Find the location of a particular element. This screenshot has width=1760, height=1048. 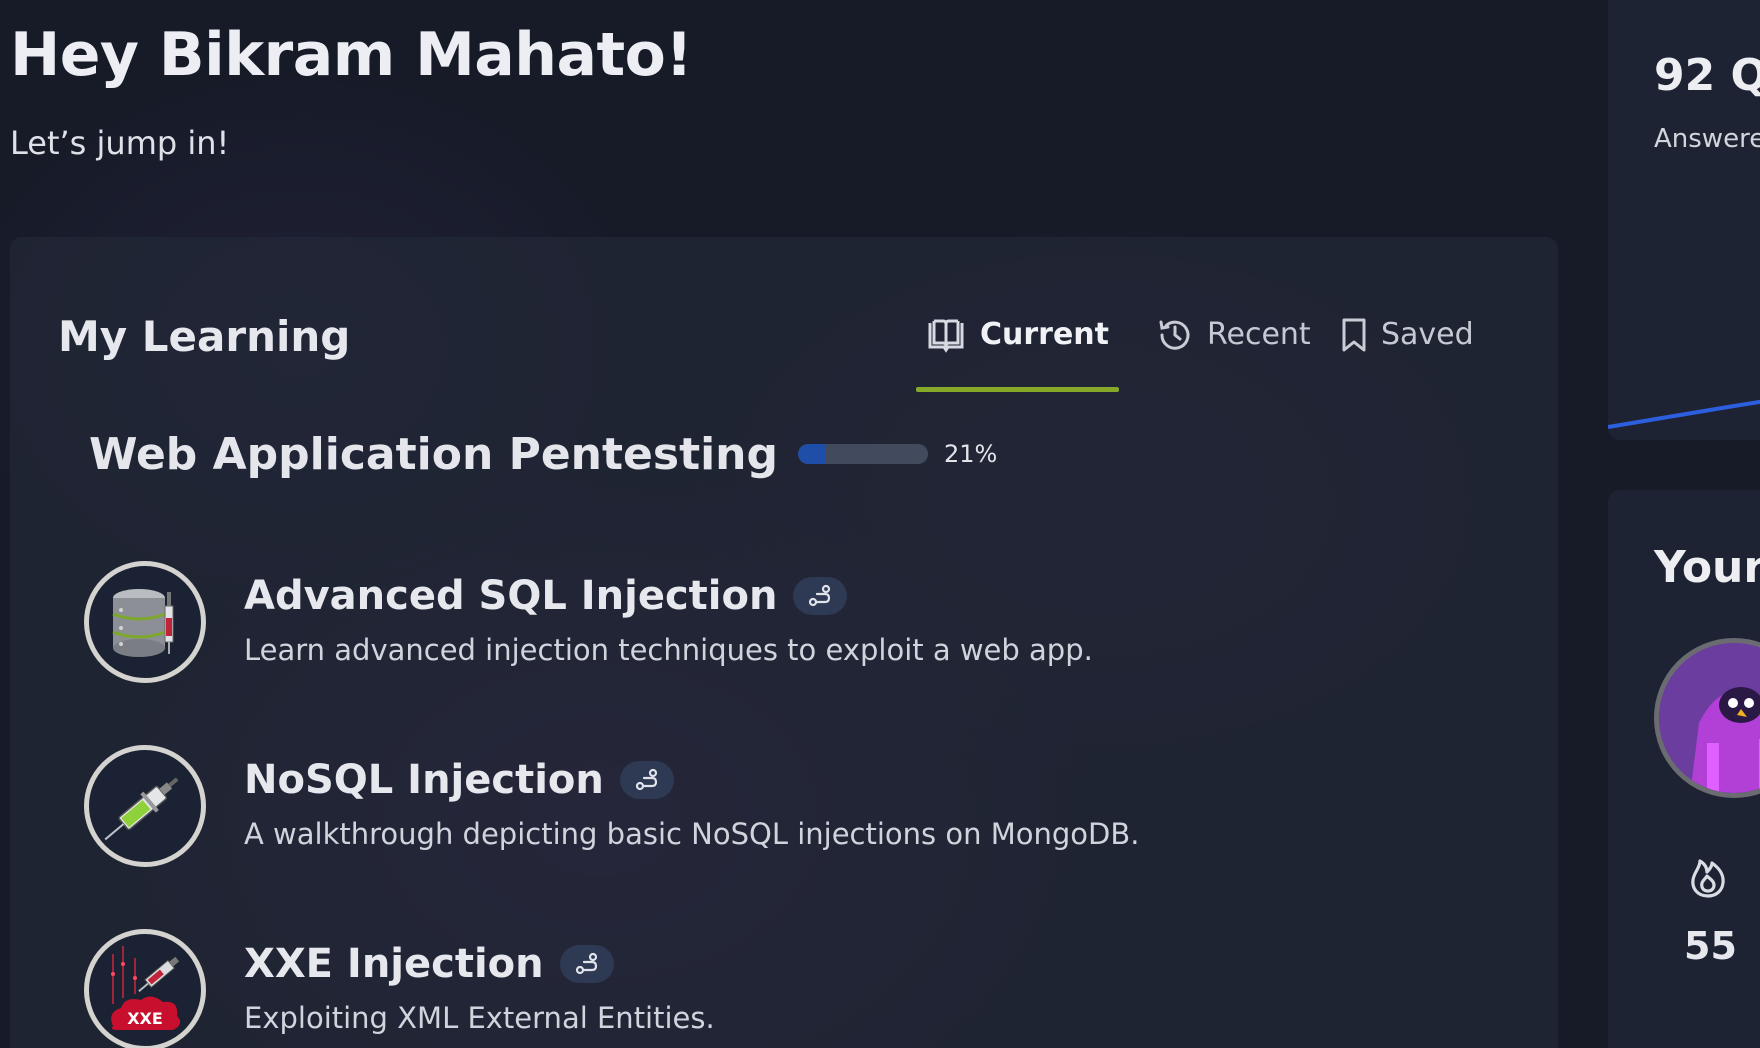

learning-path: Web Application Pentesting 21% is located at coordinates (543, 454).